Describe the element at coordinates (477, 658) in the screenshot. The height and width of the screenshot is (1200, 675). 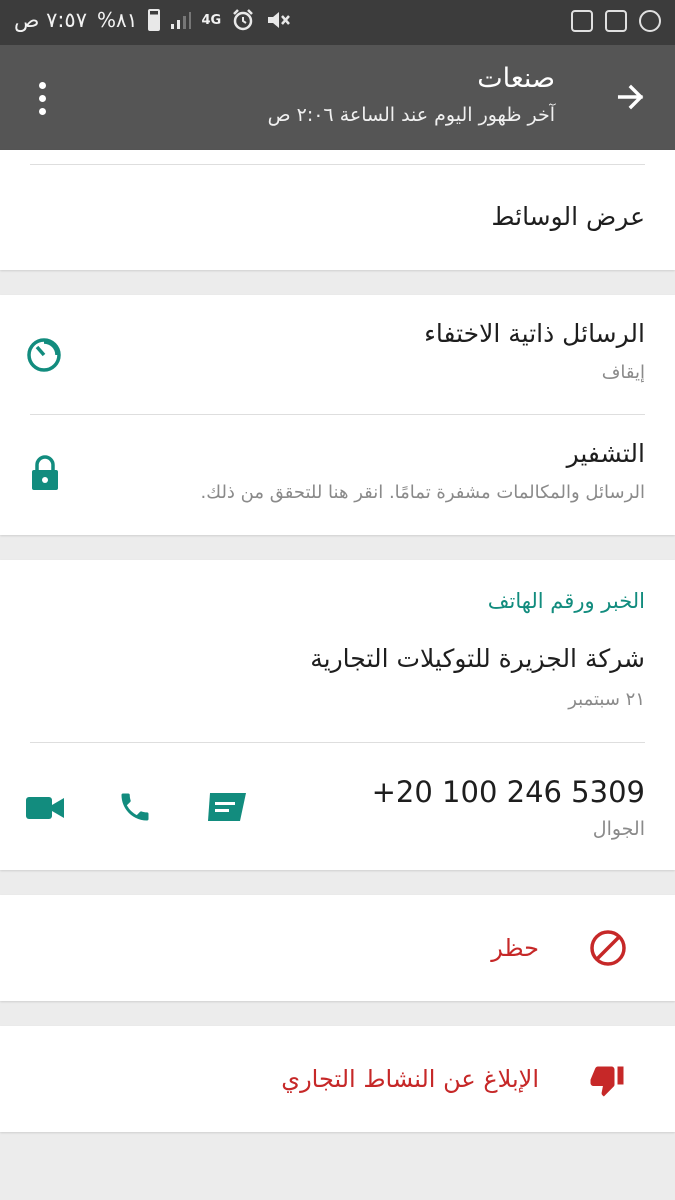
I see `about-status-text: شركة الجزيرة للتوكيلات التجارية` at that location.